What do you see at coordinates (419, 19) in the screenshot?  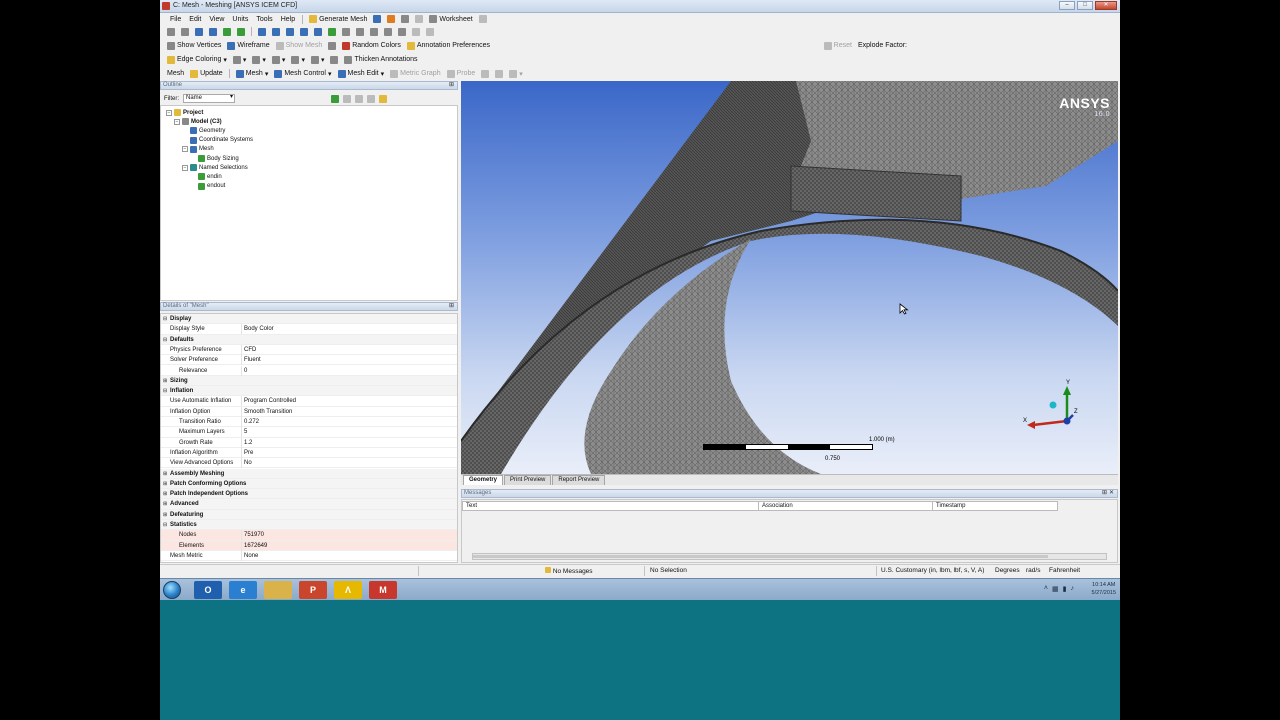 I see `print-button` at bounding box center [419, 19].